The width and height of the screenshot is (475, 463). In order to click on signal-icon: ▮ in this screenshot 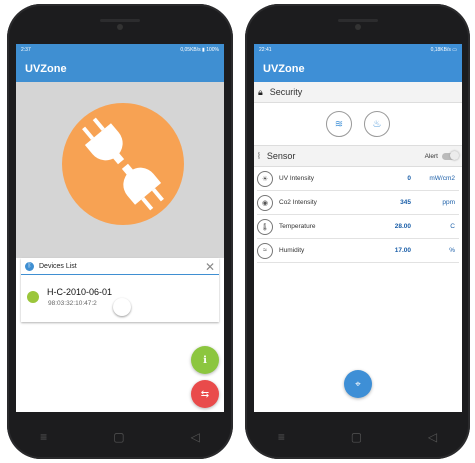, I will do `click(203, 50)`.